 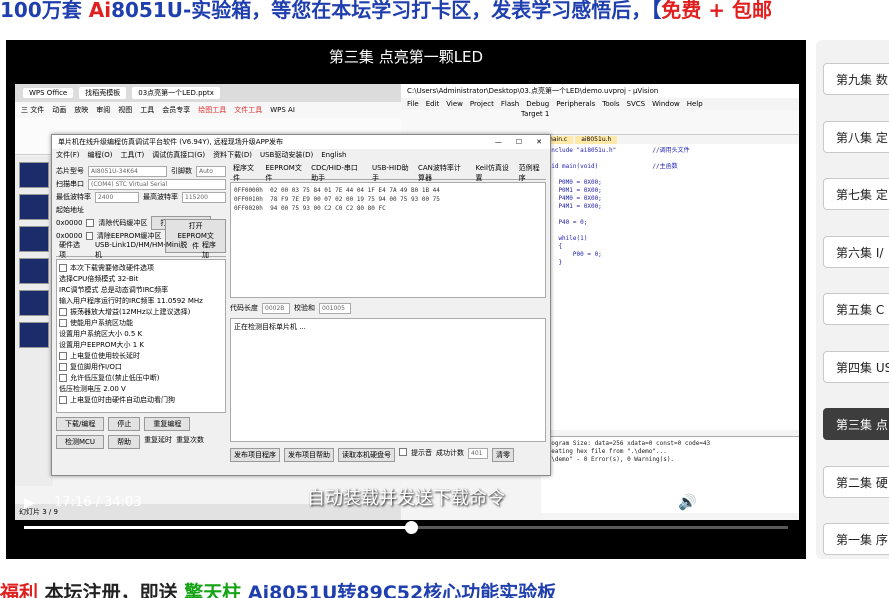 I want to click on banner-text-4: 免费, so click(x=681, y=10).